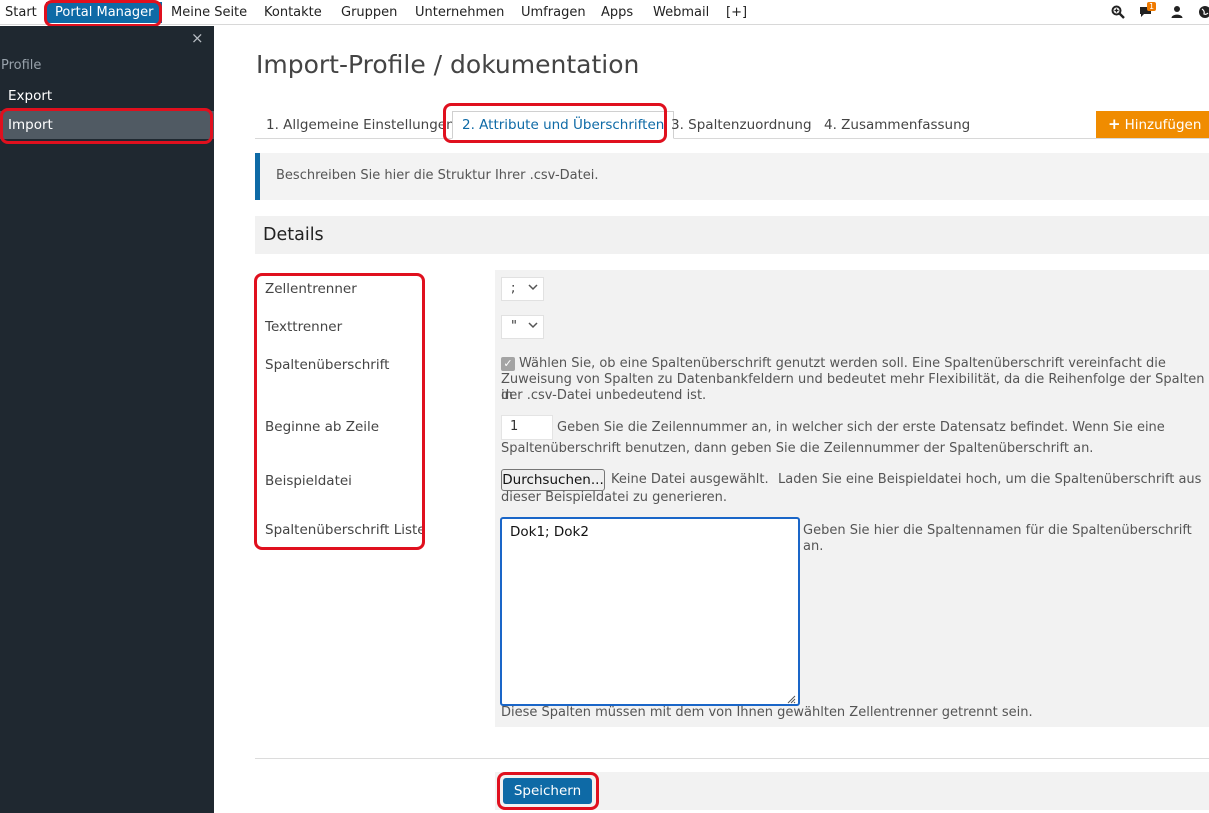  Describe the element at coordinates (1114, 124) in the screenshot. I see `plus-icon: +` at that location.